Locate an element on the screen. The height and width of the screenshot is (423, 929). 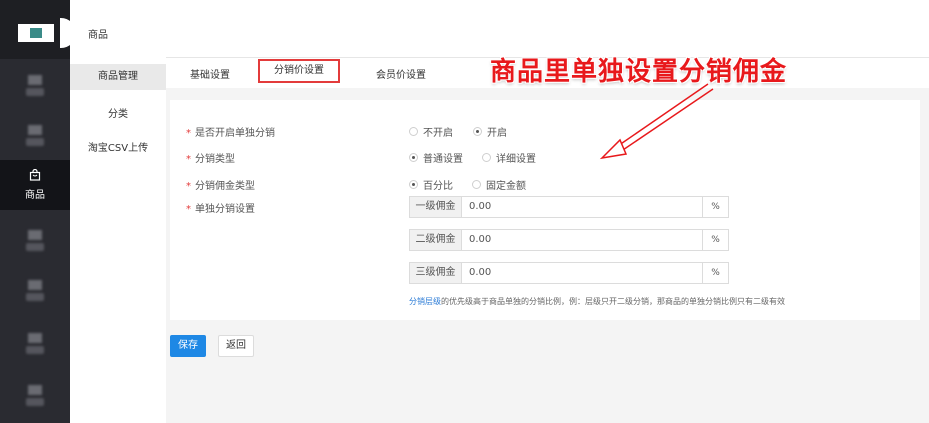
distribution-level-link: 分销层级 is located at coordinates (425, 301).